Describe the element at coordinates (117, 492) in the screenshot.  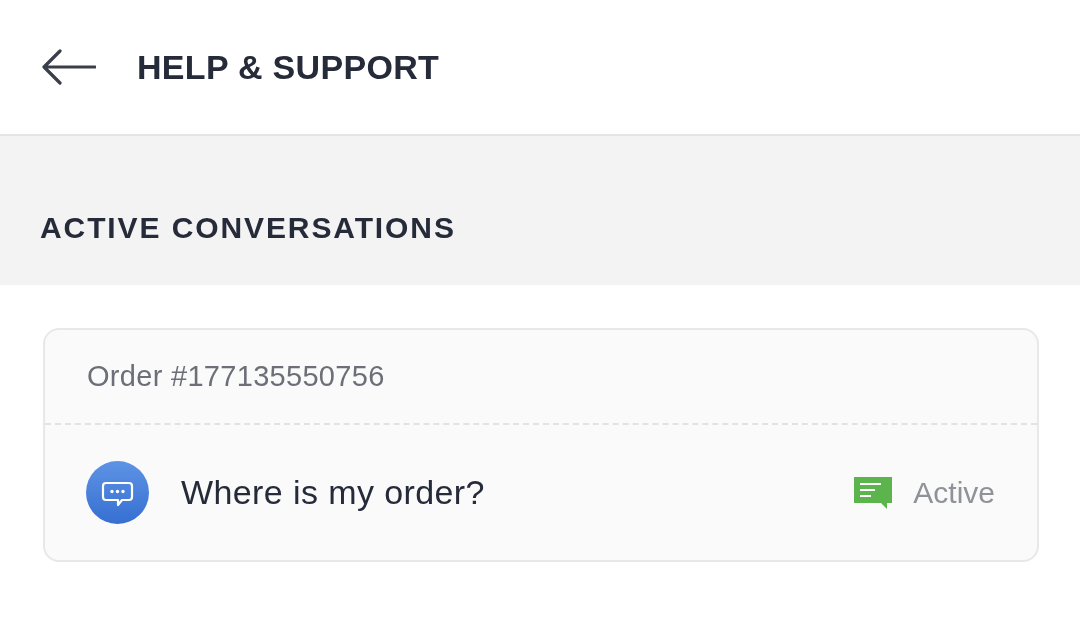
I see `chat-bubble-icon` at that location.